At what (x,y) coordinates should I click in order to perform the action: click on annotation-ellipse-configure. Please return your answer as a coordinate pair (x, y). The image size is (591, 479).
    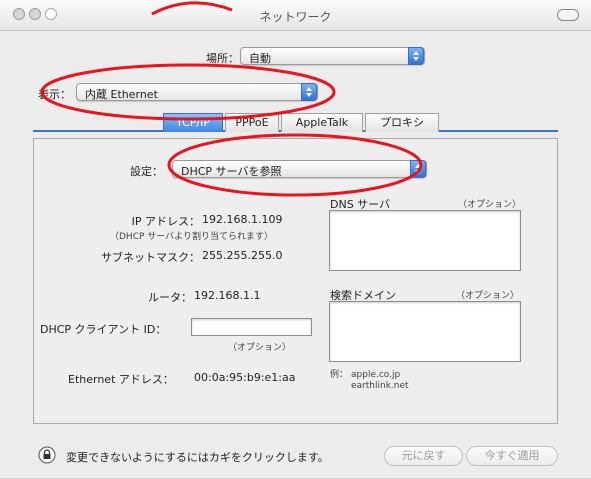
    Looking at the image, I should click on (295, 165).